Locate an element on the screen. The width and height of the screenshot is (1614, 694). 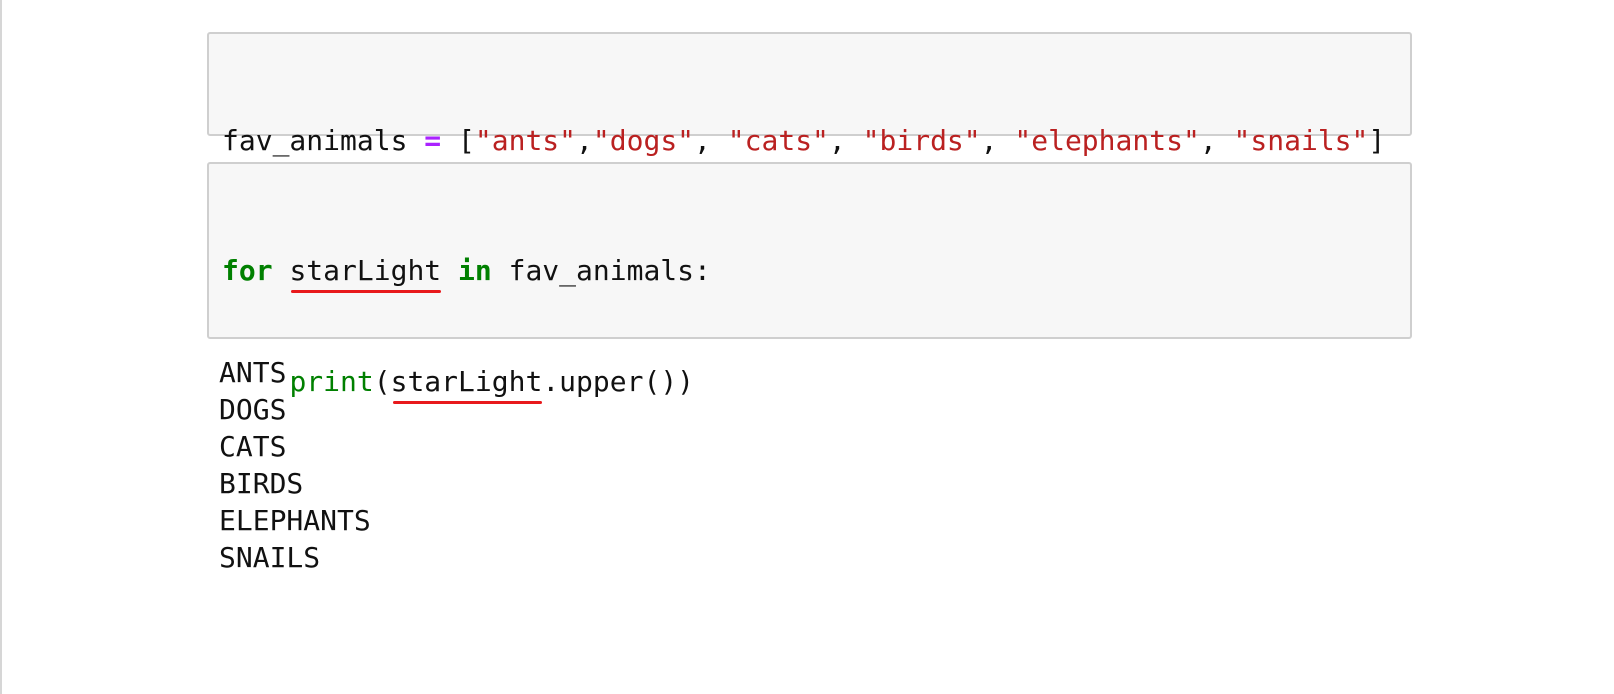
code-token: [ is located at coordinates (458, 140).